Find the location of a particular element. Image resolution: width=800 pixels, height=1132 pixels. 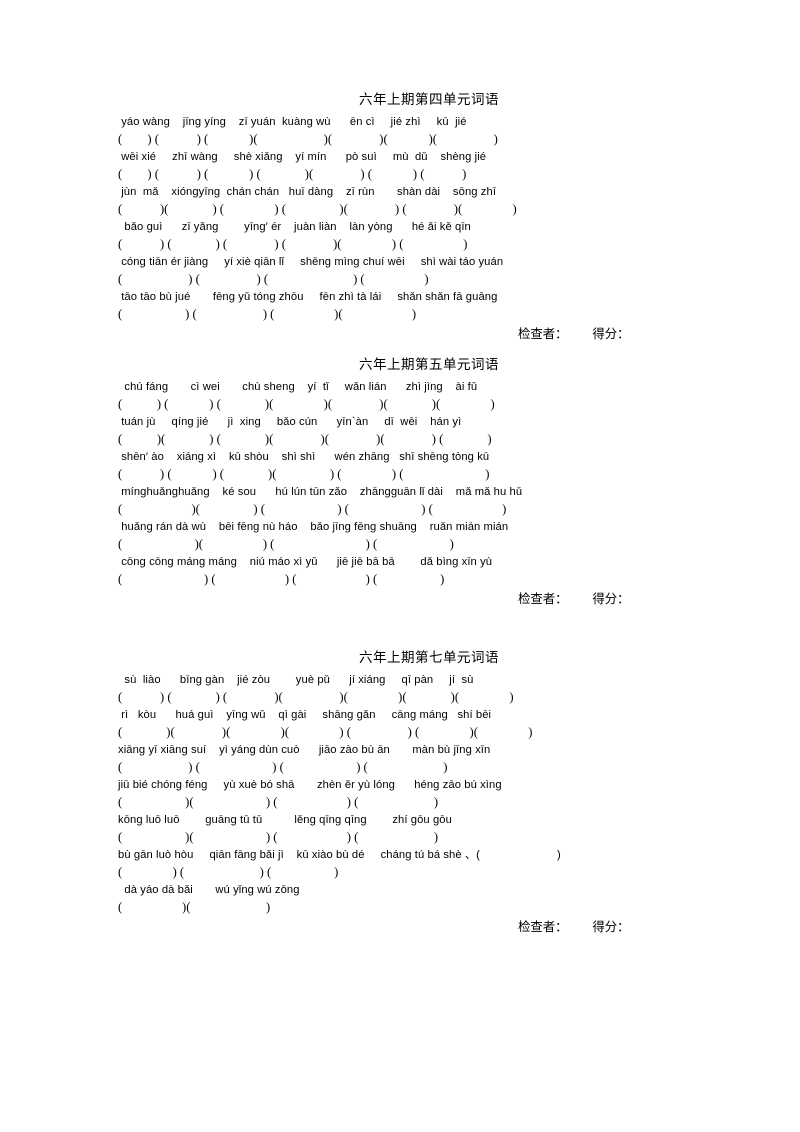

answer-blank-row: ( ) ( ) ( ) ( )( ) ( ) is located at coordinates (400, 245).